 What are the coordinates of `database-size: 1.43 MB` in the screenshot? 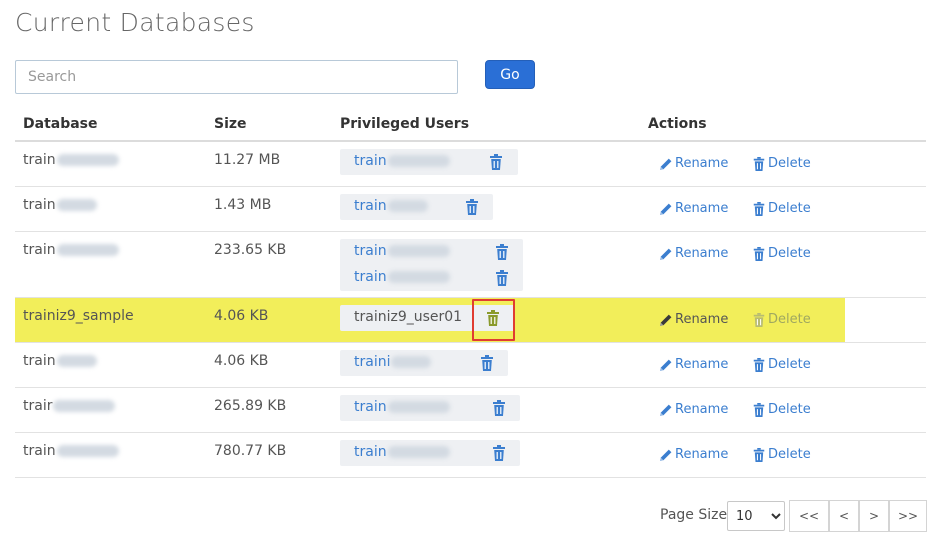 It's located at (243, 205).